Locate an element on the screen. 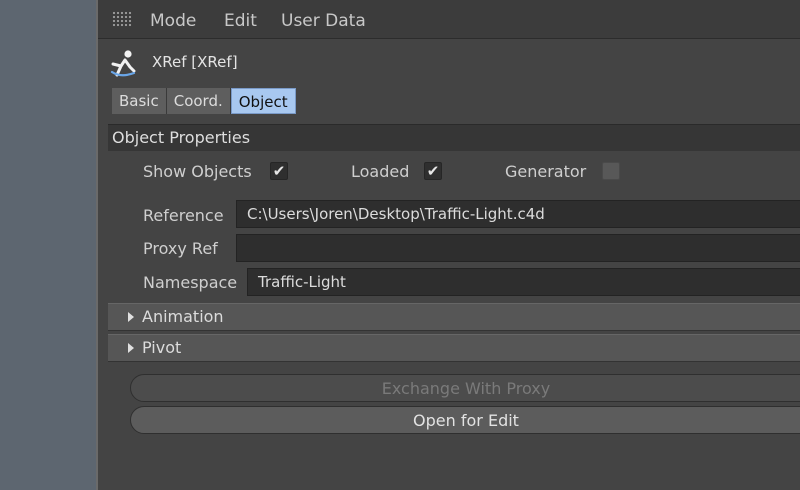 The width and height of the screenshot is (800, 490). viewport-edge is located at coordinates (48, 245).